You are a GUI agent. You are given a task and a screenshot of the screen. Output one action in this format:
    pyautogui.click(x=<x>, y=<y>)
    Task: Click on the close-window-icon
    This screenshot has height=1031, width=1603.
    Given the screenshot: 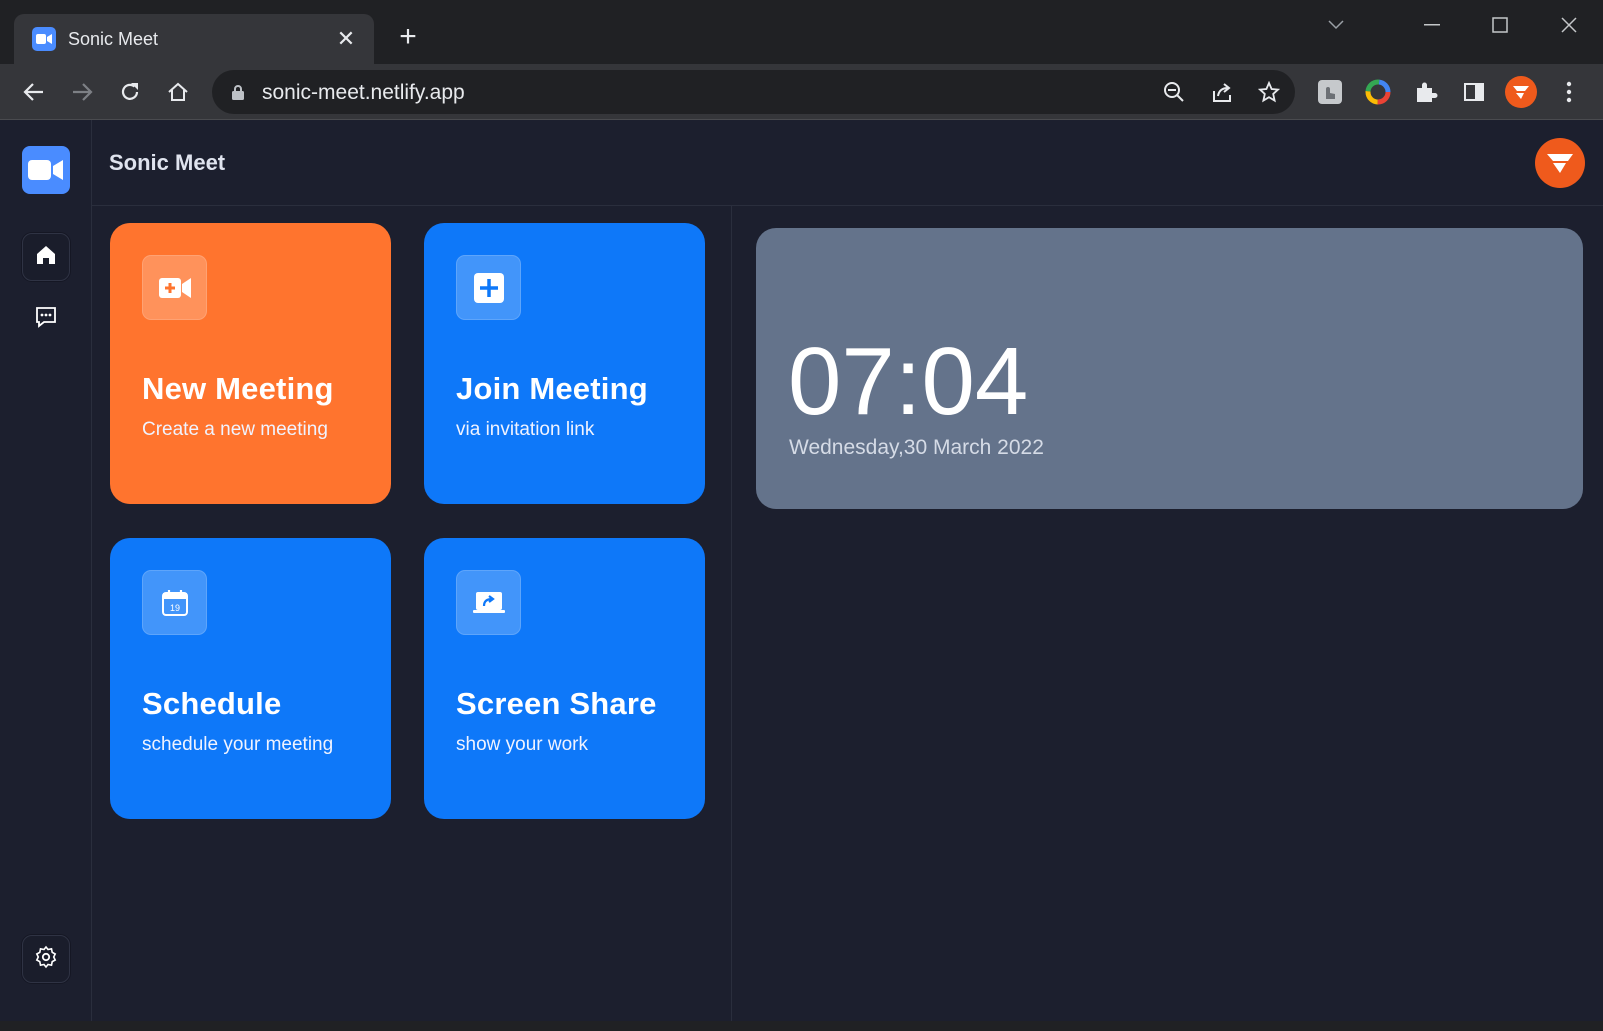 What is the action you would take?
    pyautogui.click(x=1569, y=25)
    